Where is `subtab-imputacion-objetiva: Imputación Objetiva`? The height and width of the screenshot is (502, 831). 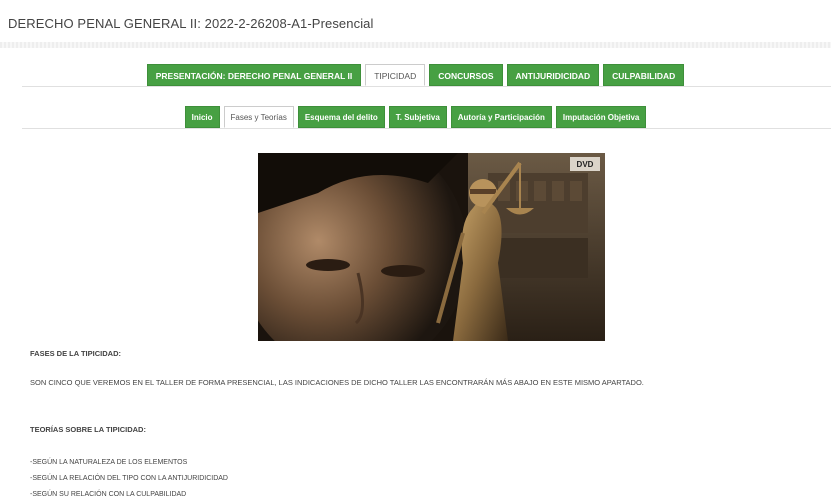
subtab-imputacion-objetiva: Imputación Objetiva is located at coordinates (601, 117).